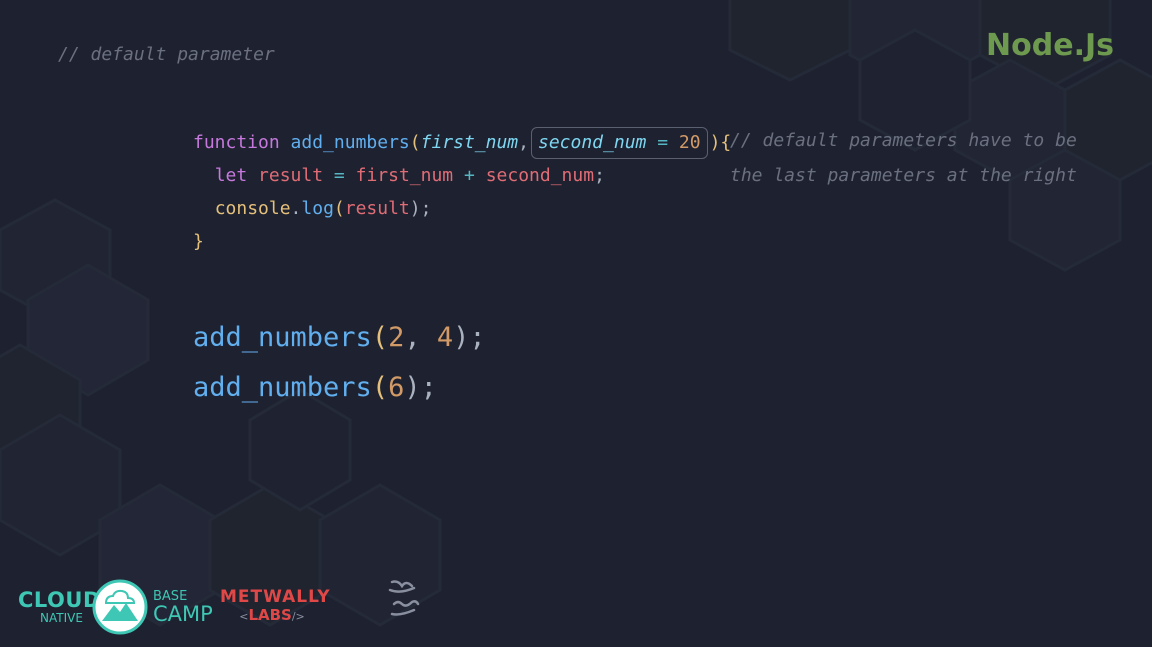 This screenshot has height=647, width=1152. What do you see at coordinates (298, 616) in the screenshot?
I see `labs-bracket-close: />` at bounding box center [298, 616].